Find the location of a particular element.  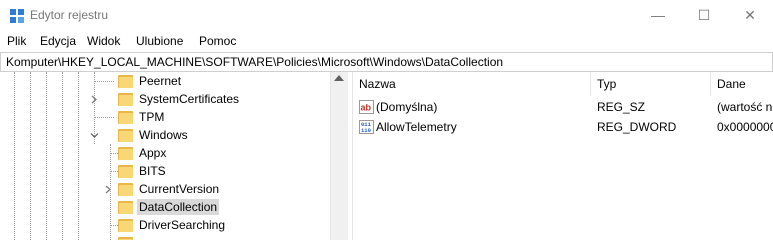

svg-text: 110 is located at coordinates (366, 130).